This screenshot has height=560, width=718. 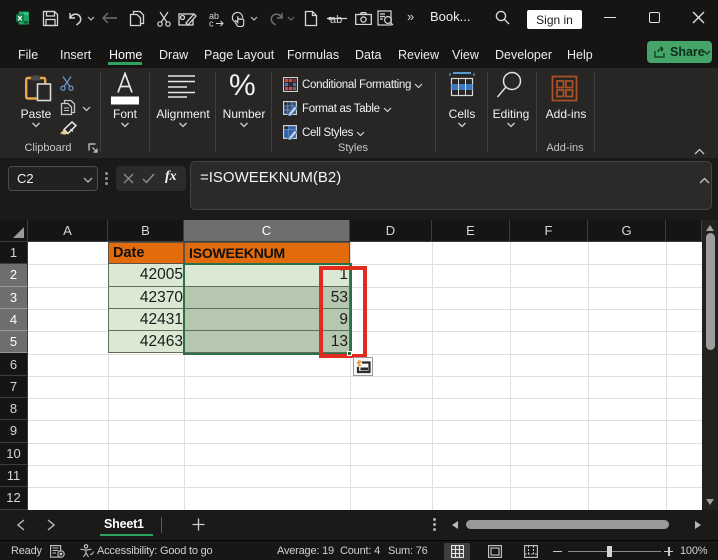 I want to click on svg-text: c, so click(x=211, y=23).